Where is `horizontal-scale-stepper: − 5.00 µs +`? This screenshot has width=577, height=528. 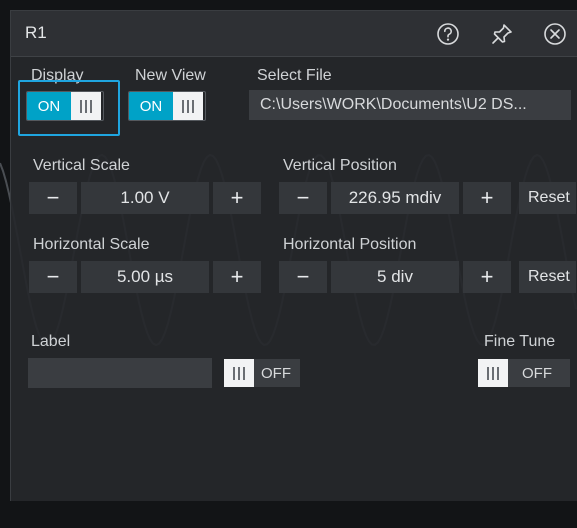
horizontal-scale-stepper: − 5.00 µs + is located at coordinates (145, 277).